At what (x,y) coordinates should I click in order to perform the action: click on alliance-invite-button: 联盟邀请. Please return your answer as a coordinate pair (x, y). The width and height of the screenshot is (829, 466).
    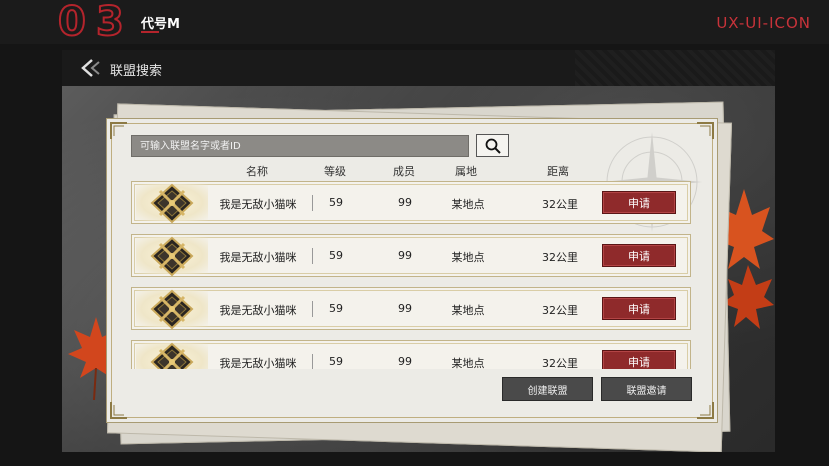
    Looking at the image, I should click on (646, 389).